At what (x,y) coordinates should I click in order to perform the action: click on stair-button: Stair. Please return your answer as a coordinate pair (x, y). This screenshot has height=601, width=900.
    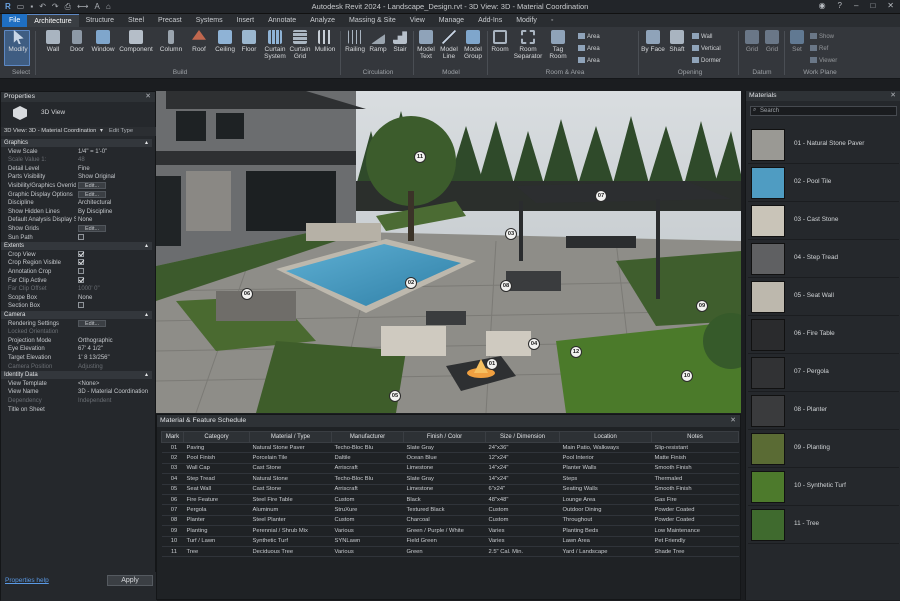
    Looking at the image, I should click on (400, 41).